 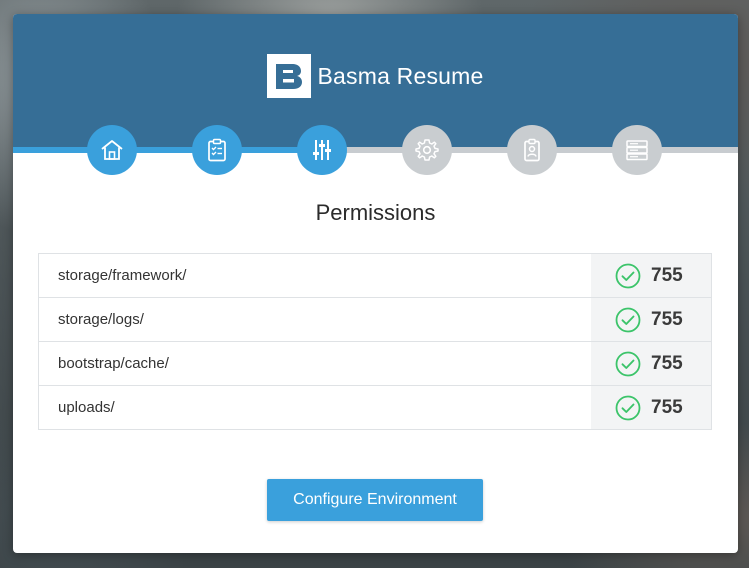 I want to click on id-badge-icon, so click(x=532, y=150).